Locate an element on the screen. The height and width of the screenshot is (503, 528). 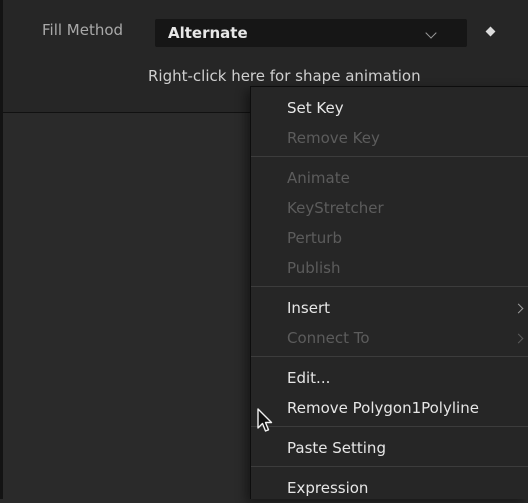
fill-method-dropdown: Alternate is located at coordinates (311, 33).